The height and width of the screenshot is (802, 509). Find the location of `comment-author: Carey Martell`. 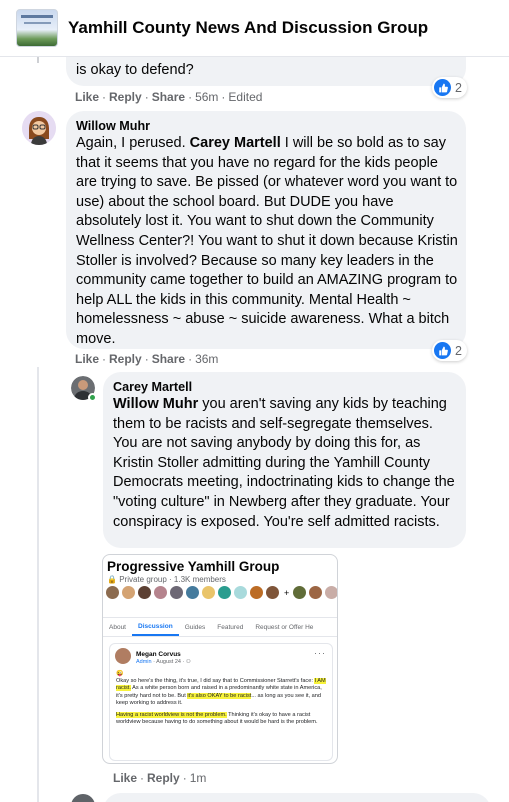

comment-author: Carey Martell is located at coordinates (152, 387).